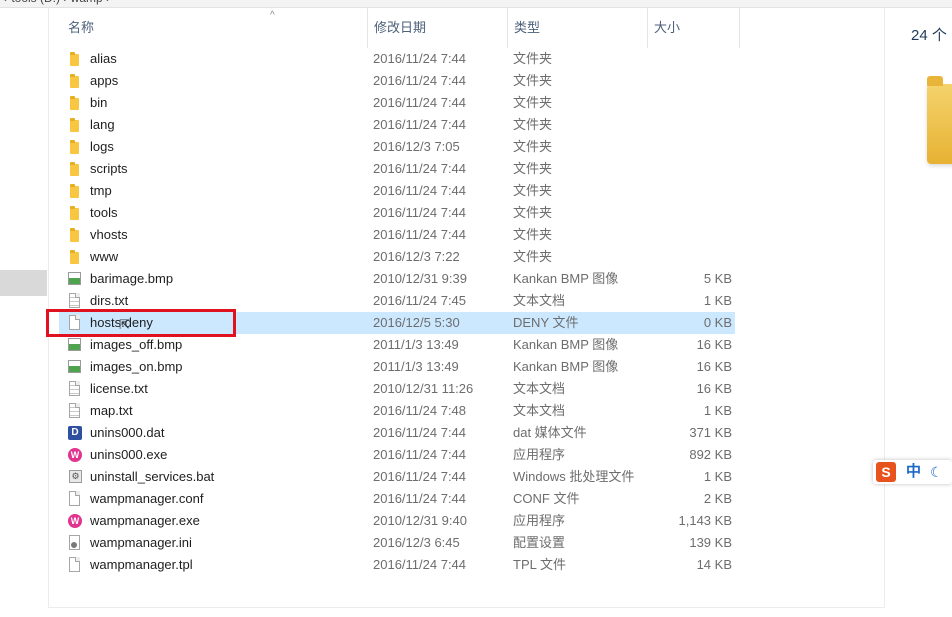 The height and width of the screenshot is (617, 952). Describe the element at coordinates (397, 411) in the screenshot. I see `file-row: map.txt 2016/11/24 7:48 文本文档 1 KB` at that location.